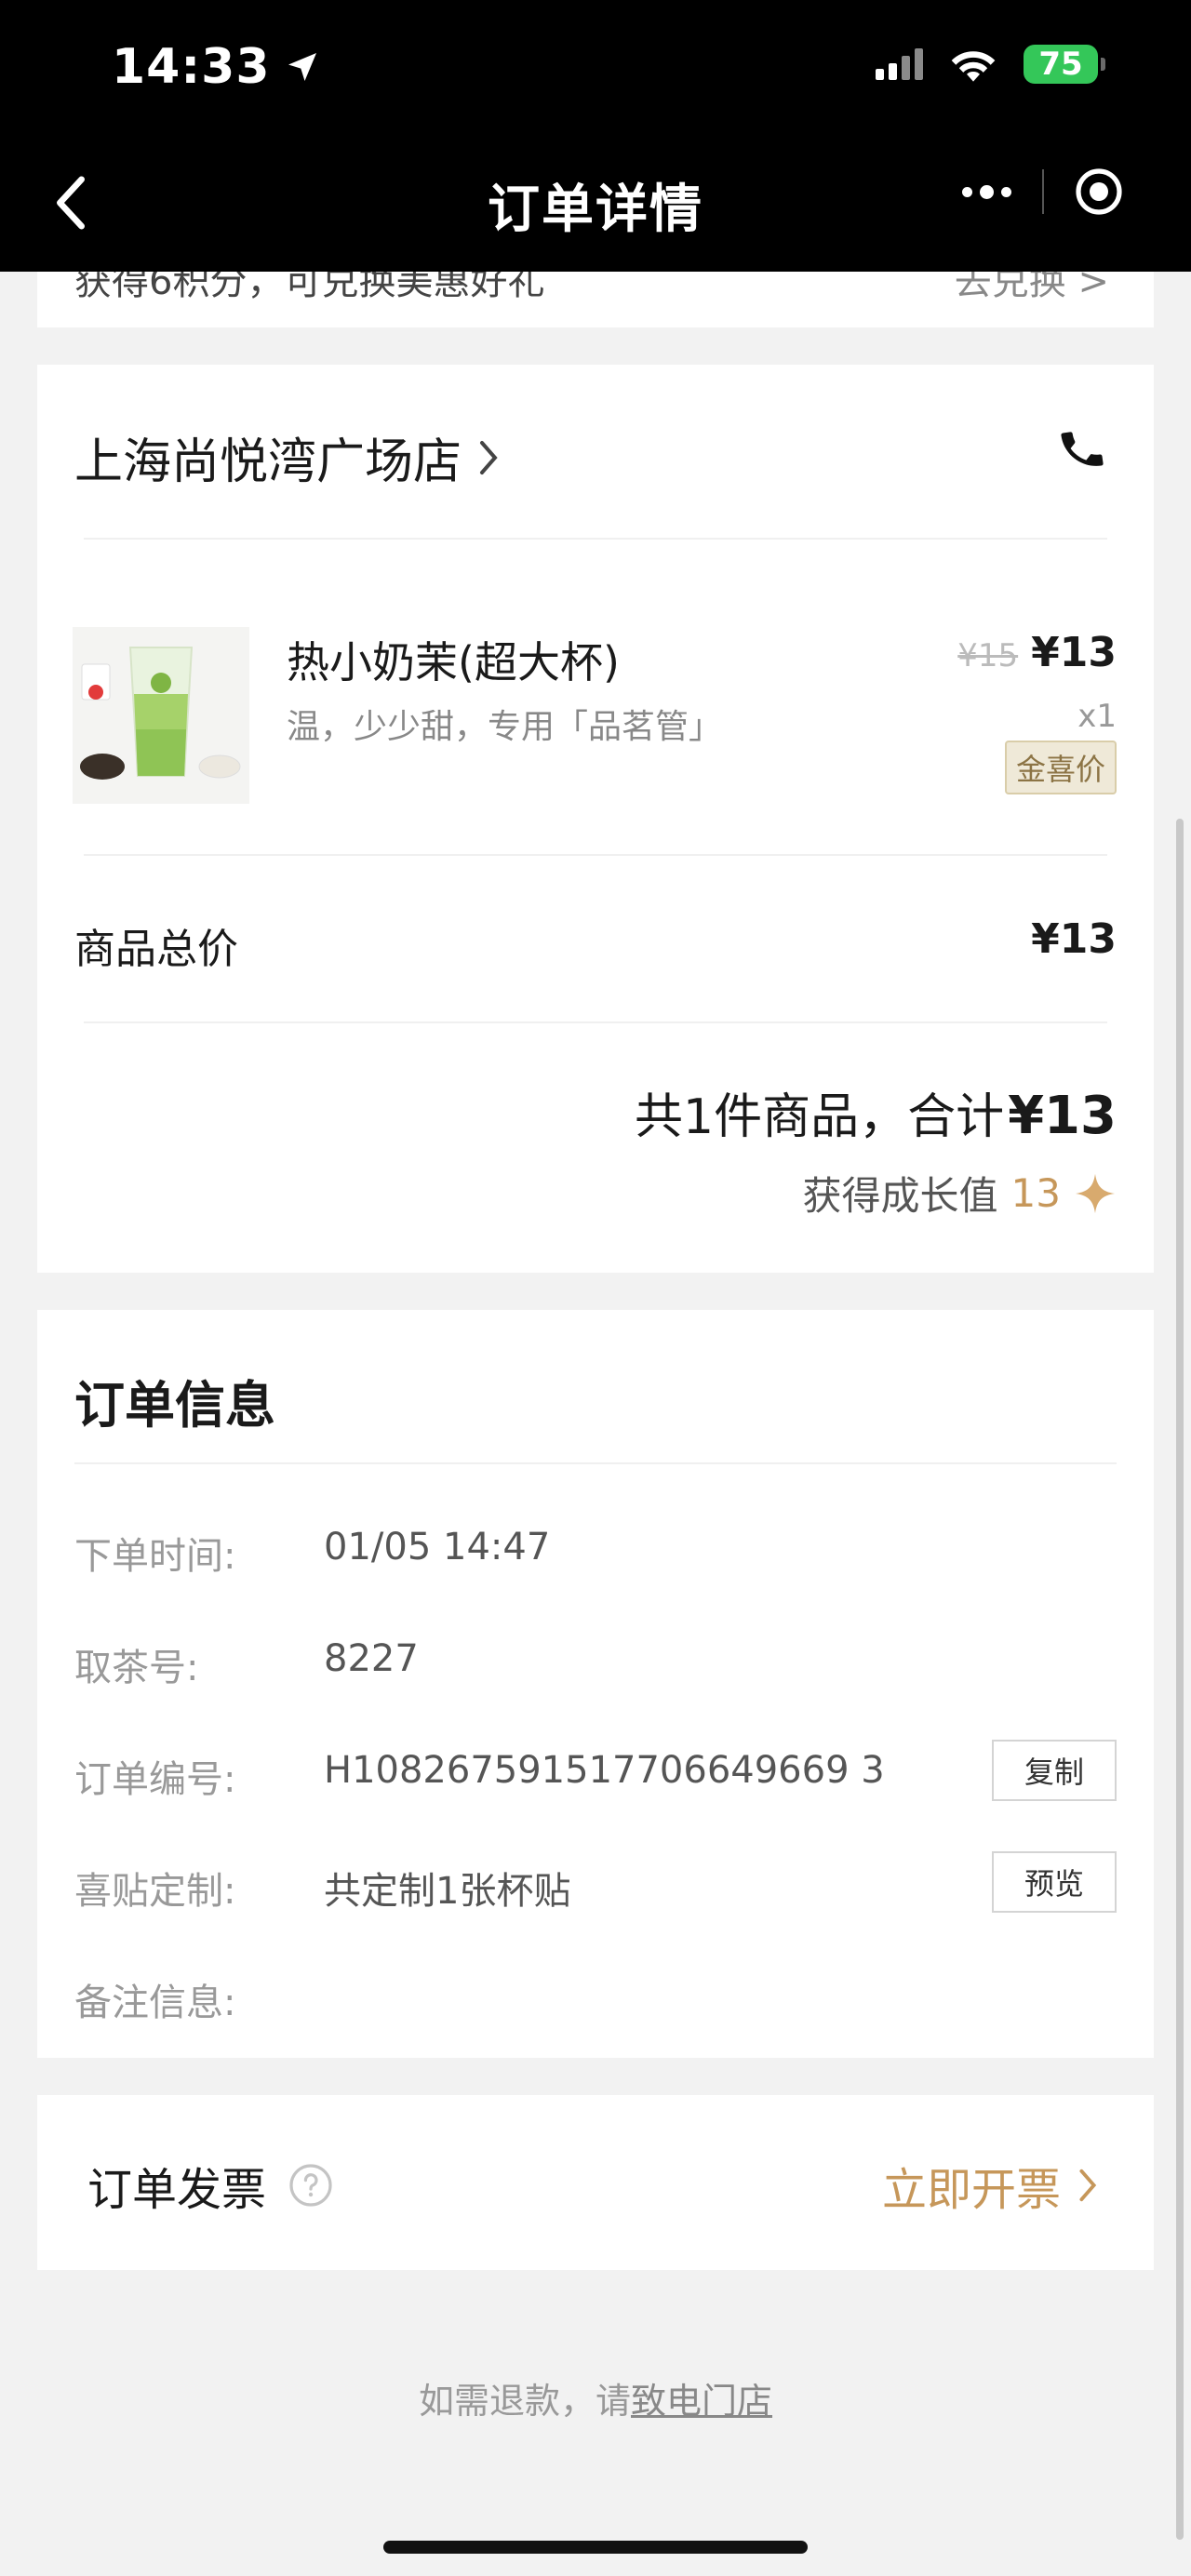 The image size is (1191, 2576). I want to click on pickup-number-label: 取茶号:, so click(136, 1668).